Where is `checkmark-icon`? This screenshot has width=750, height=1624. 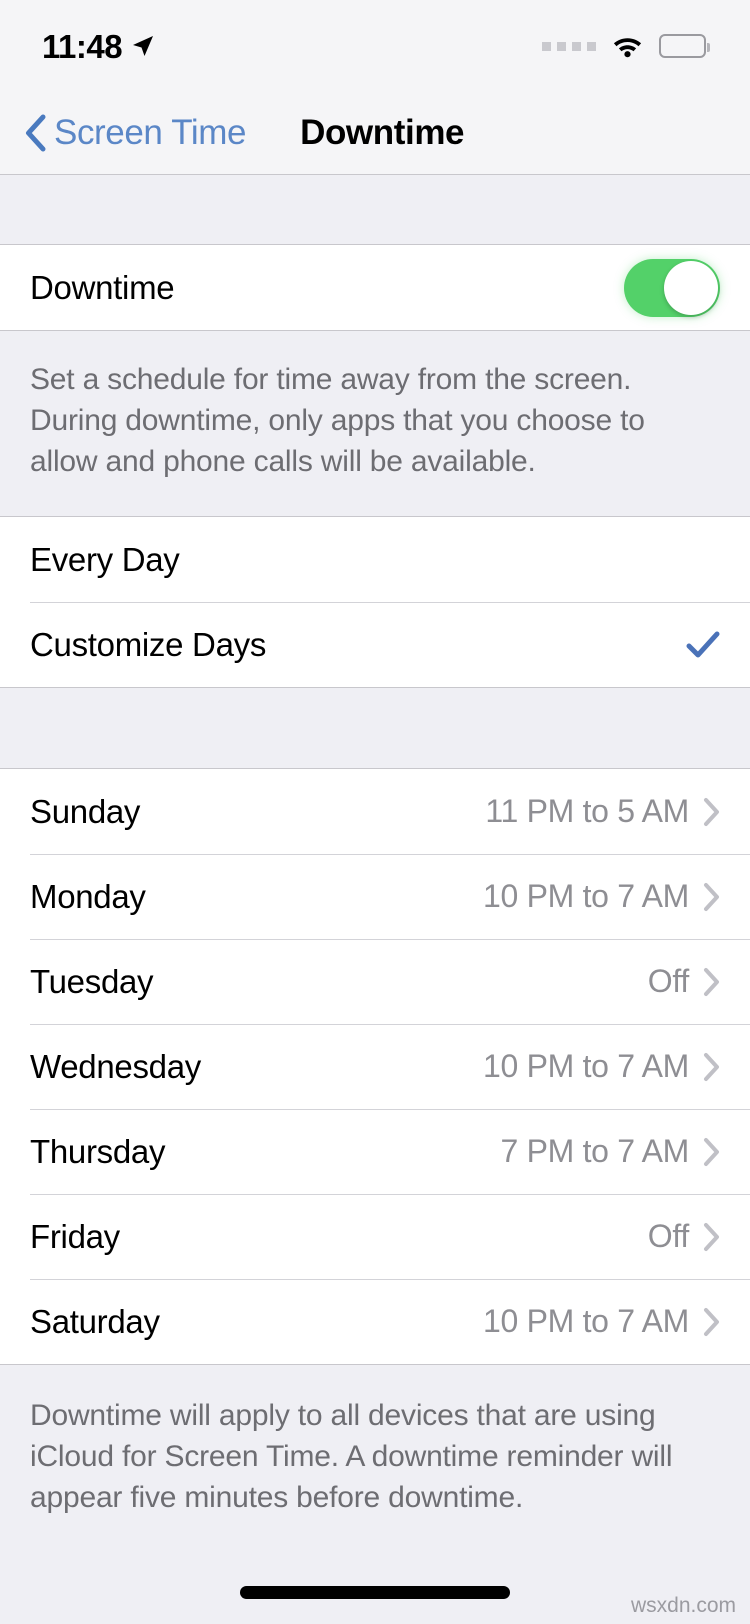 checkmark-icon is located at coordinates (703, 645).